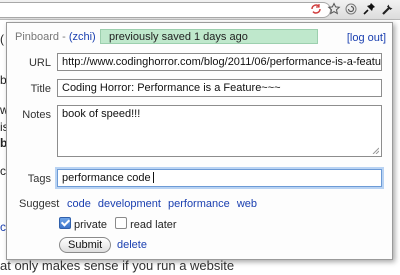  Describe the element at coordinates (85, 245) in the screenshot. I see `submit-button: Submit` at that location.